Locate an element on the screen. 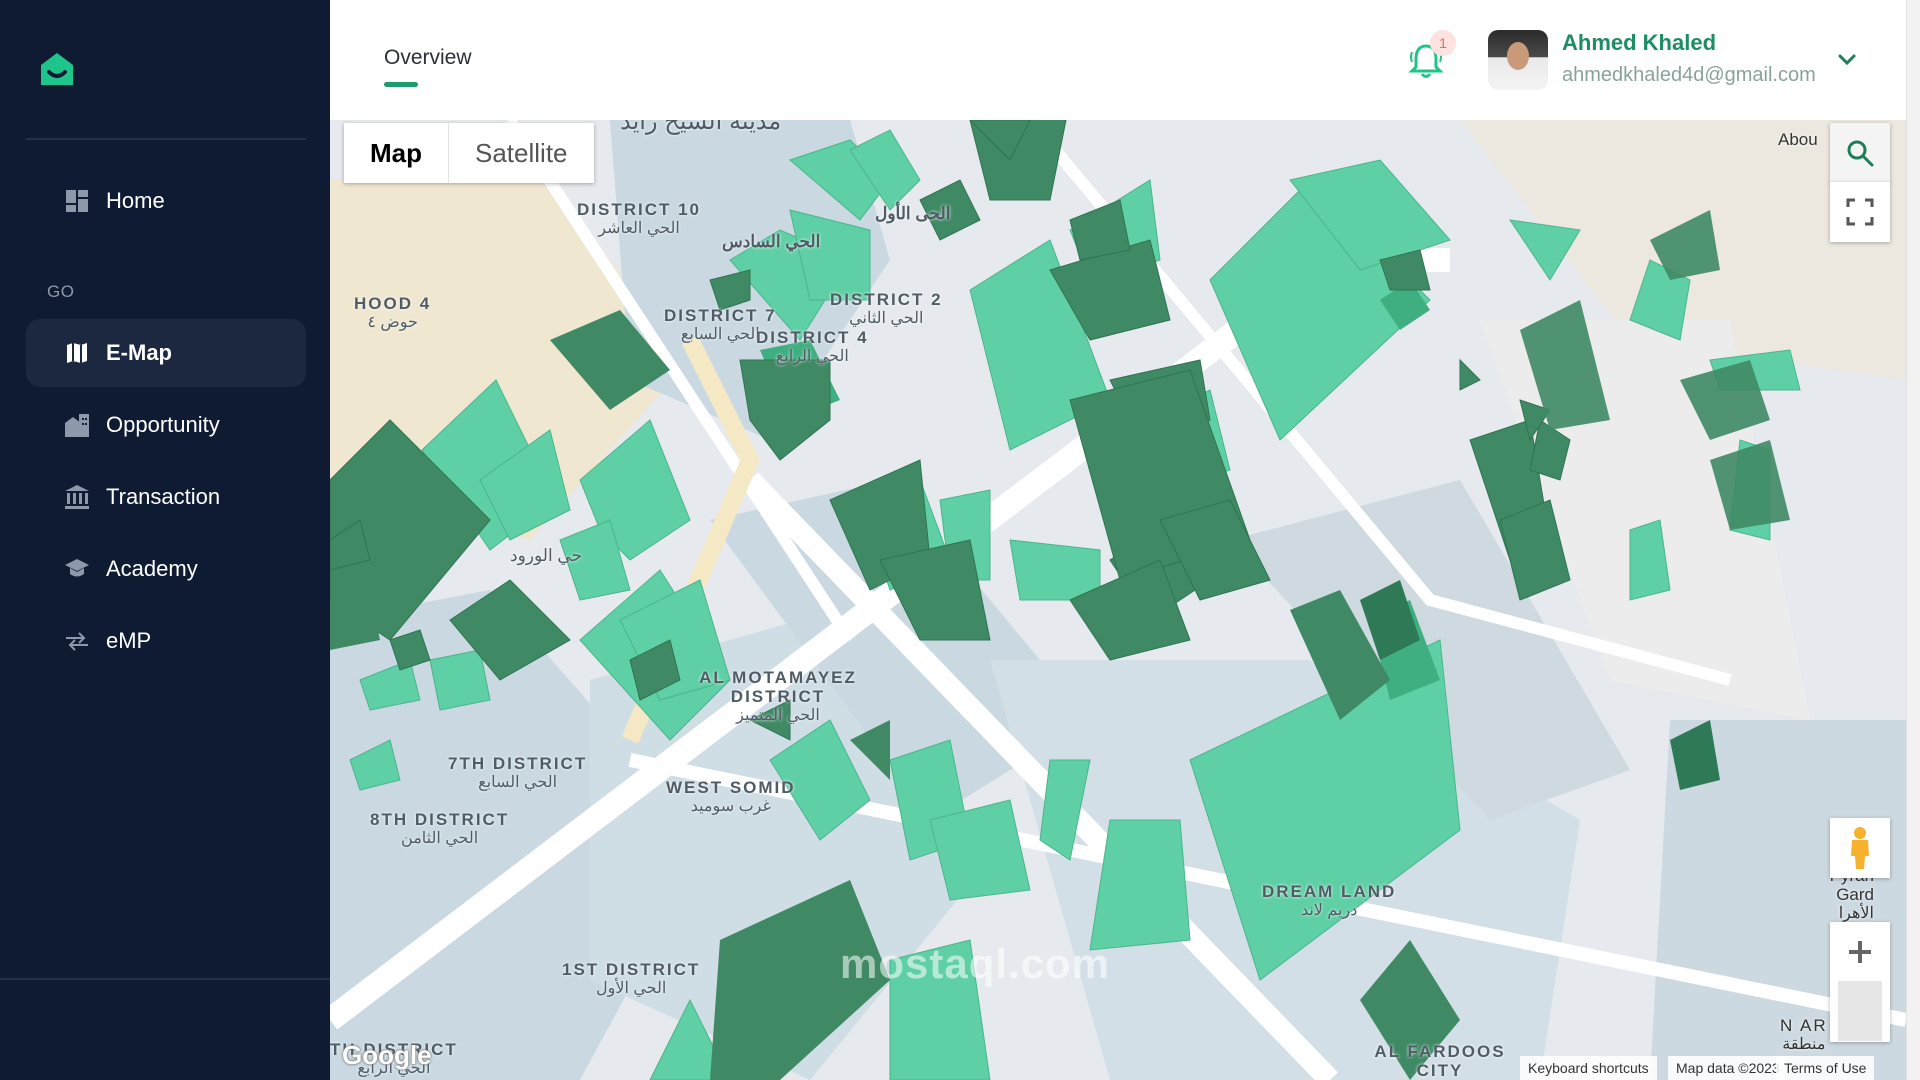  map-label-sheikh-zayed: مدينة الشيخ زايد is located at coordinates (701, 127).